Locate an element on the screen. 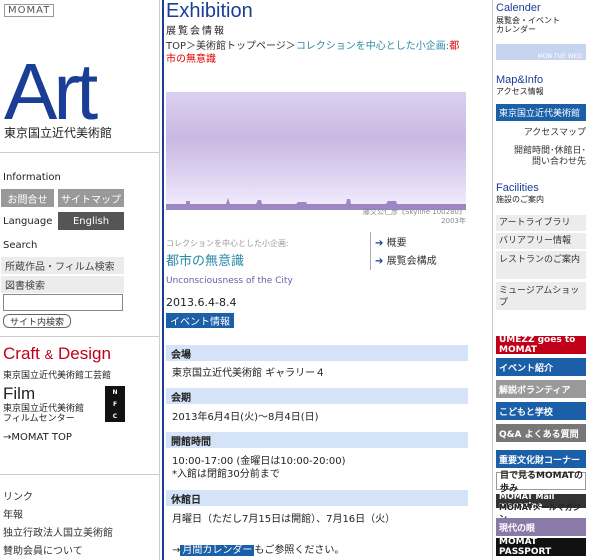 This screenshot has height=560, width=600. hours-contact-link: 開館時間･休館日･ 問い合わせ先 is located at coordinates (541, 157).